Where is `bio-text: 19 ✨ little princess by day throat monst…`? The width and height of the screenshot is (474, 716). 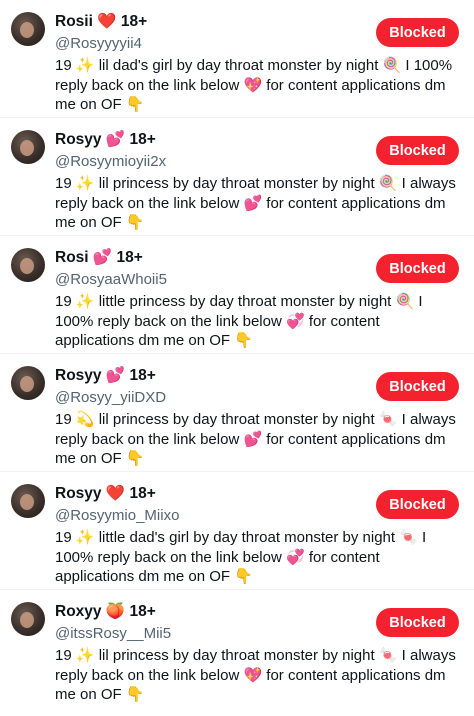 bio-text: 19 ✨ little princess by day throat monst… is located at coordinates (239, 321).